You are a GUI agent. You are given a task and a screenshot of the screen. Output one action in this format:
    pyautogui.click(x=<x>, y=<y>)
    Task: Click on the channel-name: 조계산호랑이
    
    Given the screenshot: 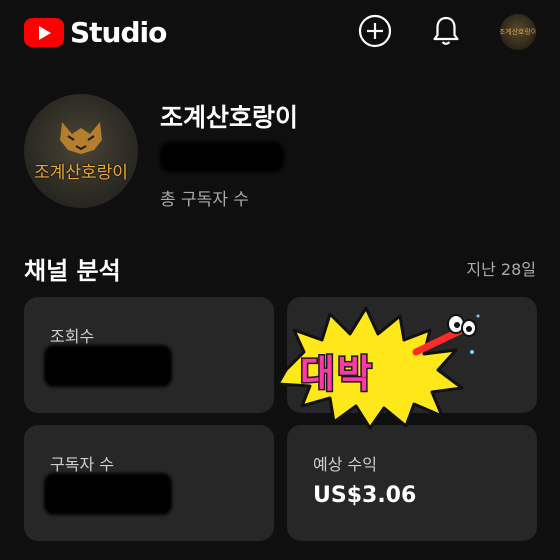 What is the action you would take?
    pyautogui.click(x=229, y=117)
    